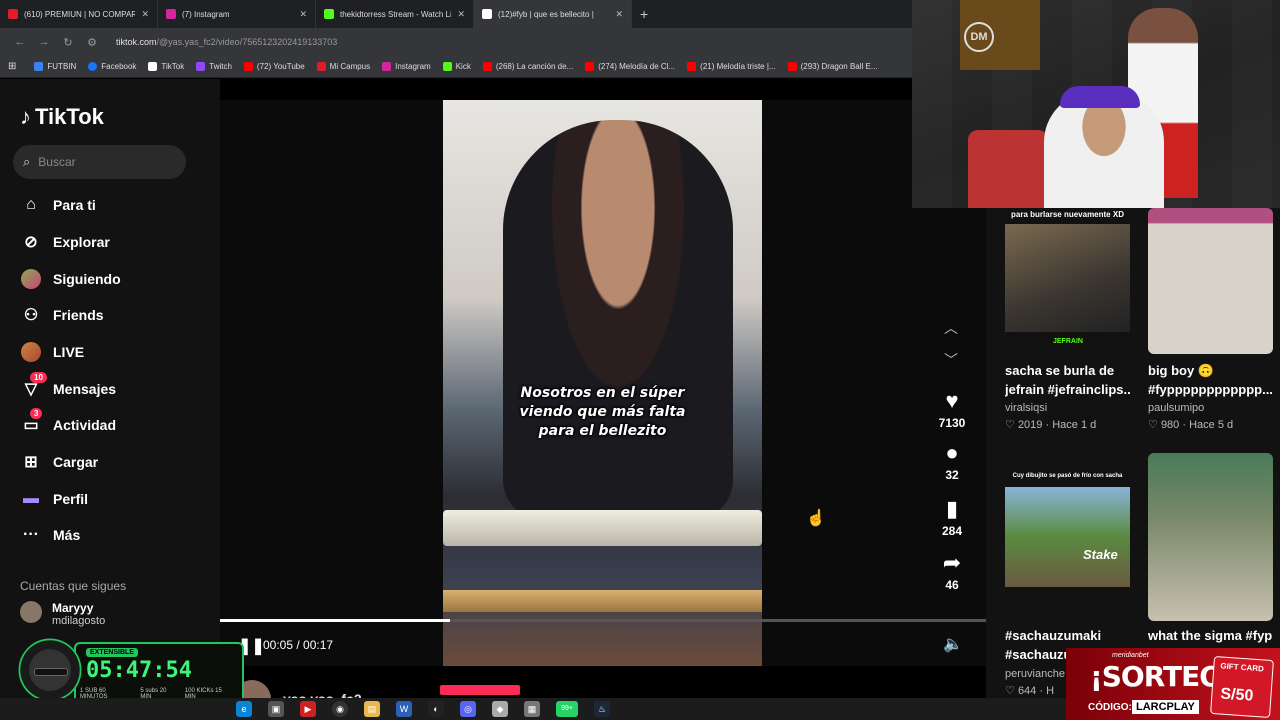 The width and height of the screenshot is (1280, 720). What do you see at coordinates (244, 709) in the screenshot?
I see `edge-icon: e` at bounding box center [244, 709].